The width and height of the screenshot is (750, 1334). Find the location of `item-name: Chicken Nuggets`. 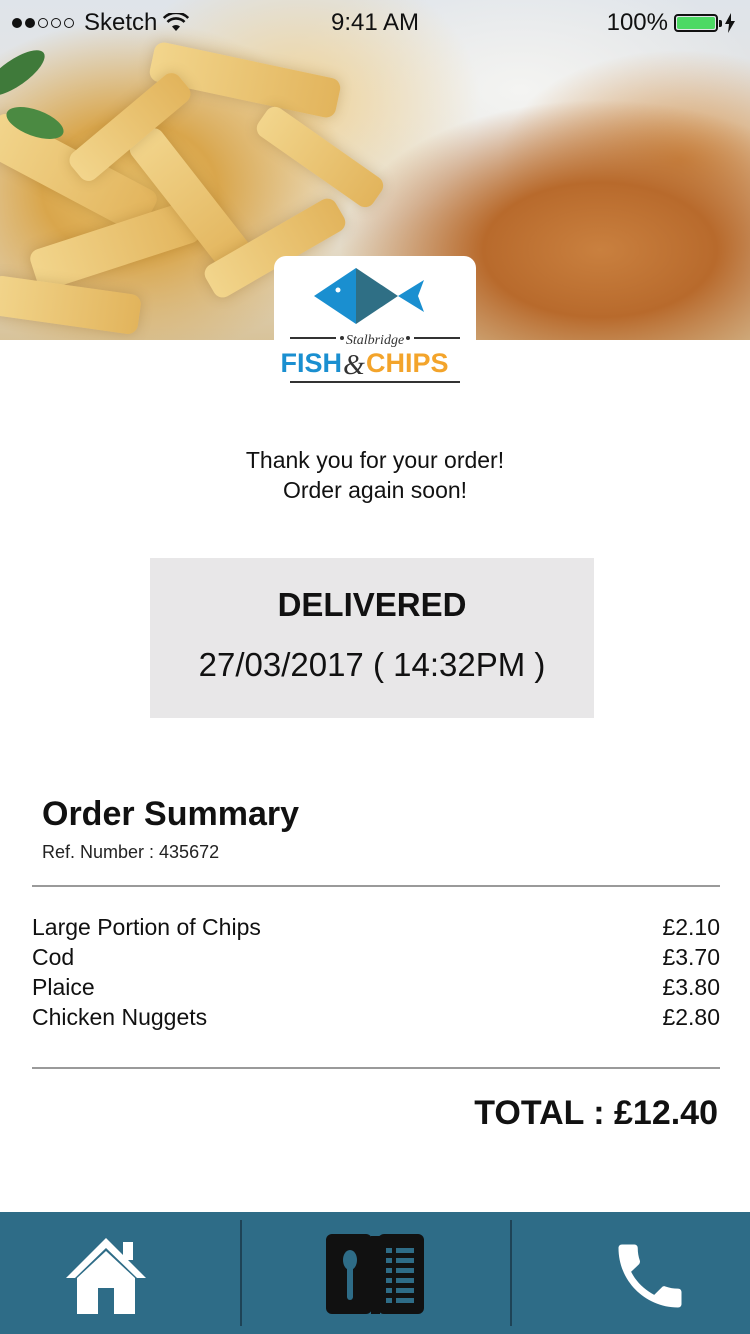

item-name: Chicken Nuggets is located at coordinates (120, 1017).